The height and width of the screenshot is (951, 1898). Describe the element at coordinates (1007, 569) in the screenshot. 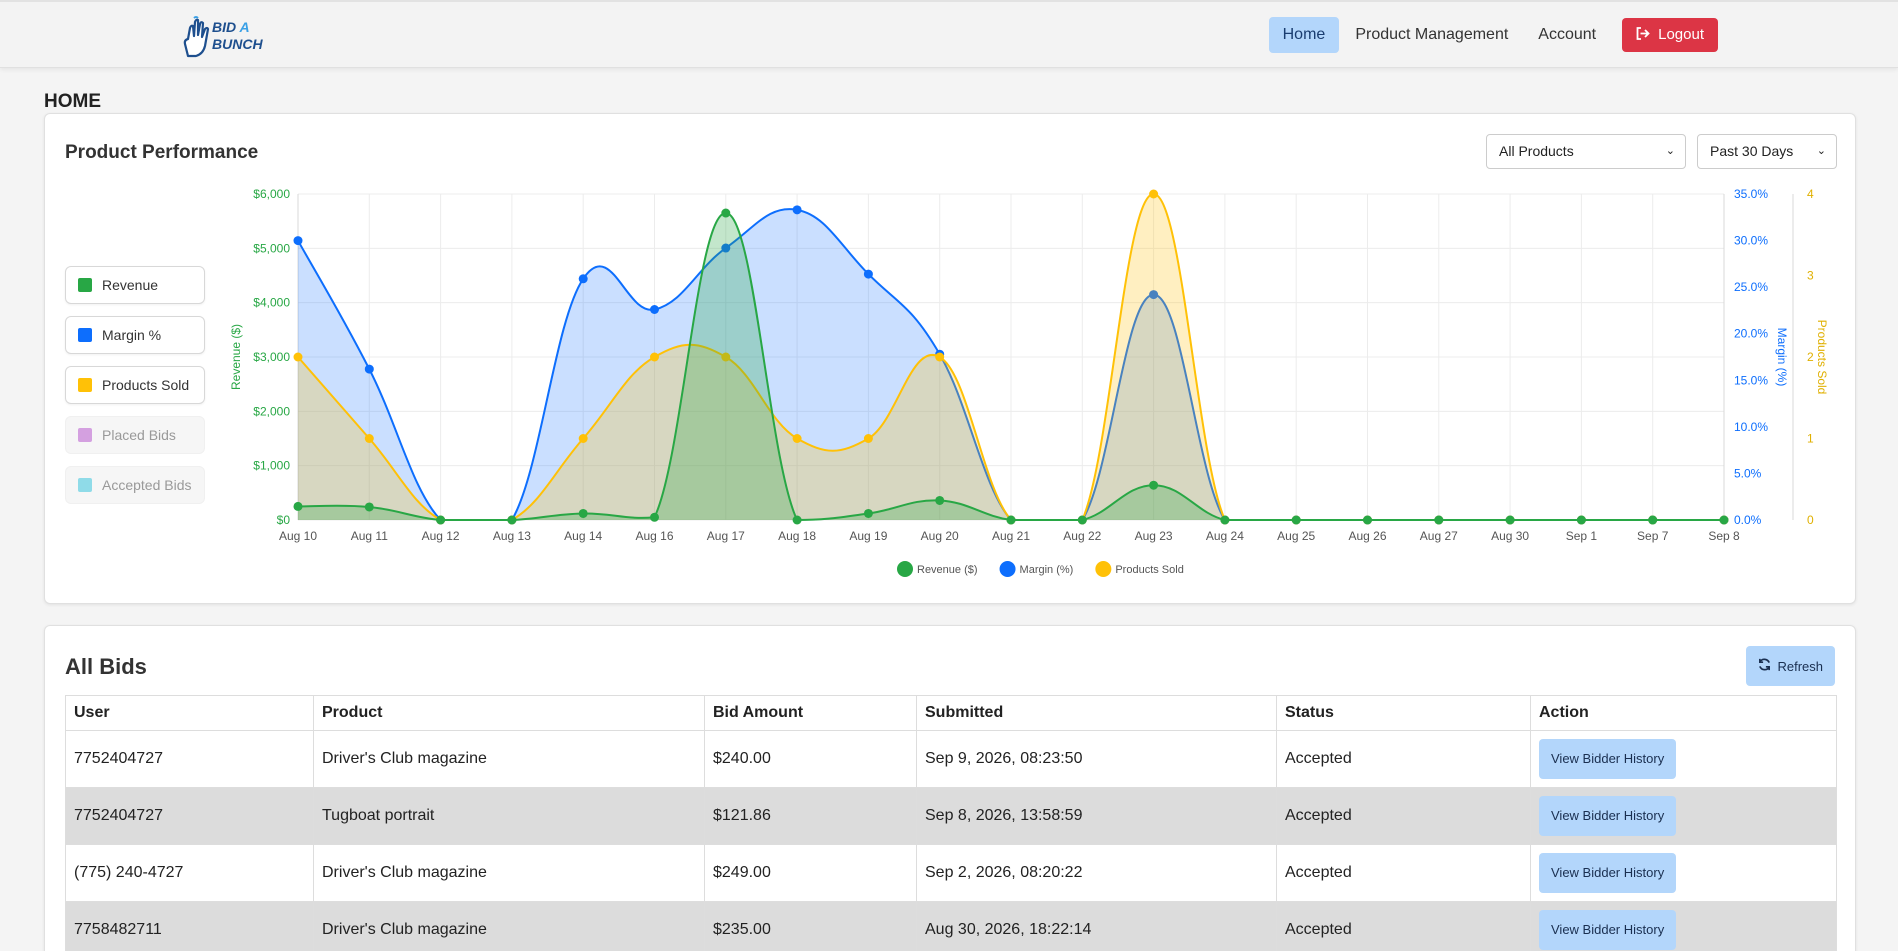

I see `legend-marker-margin` at that location.